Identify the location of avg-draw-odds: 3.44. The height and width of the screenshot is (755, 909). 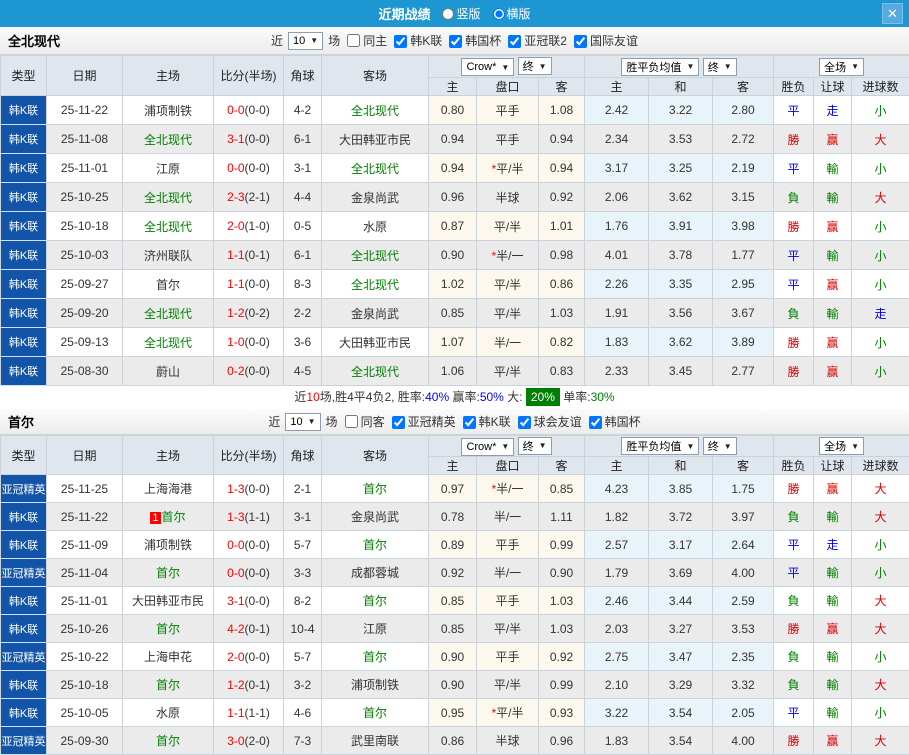
(681, 601).